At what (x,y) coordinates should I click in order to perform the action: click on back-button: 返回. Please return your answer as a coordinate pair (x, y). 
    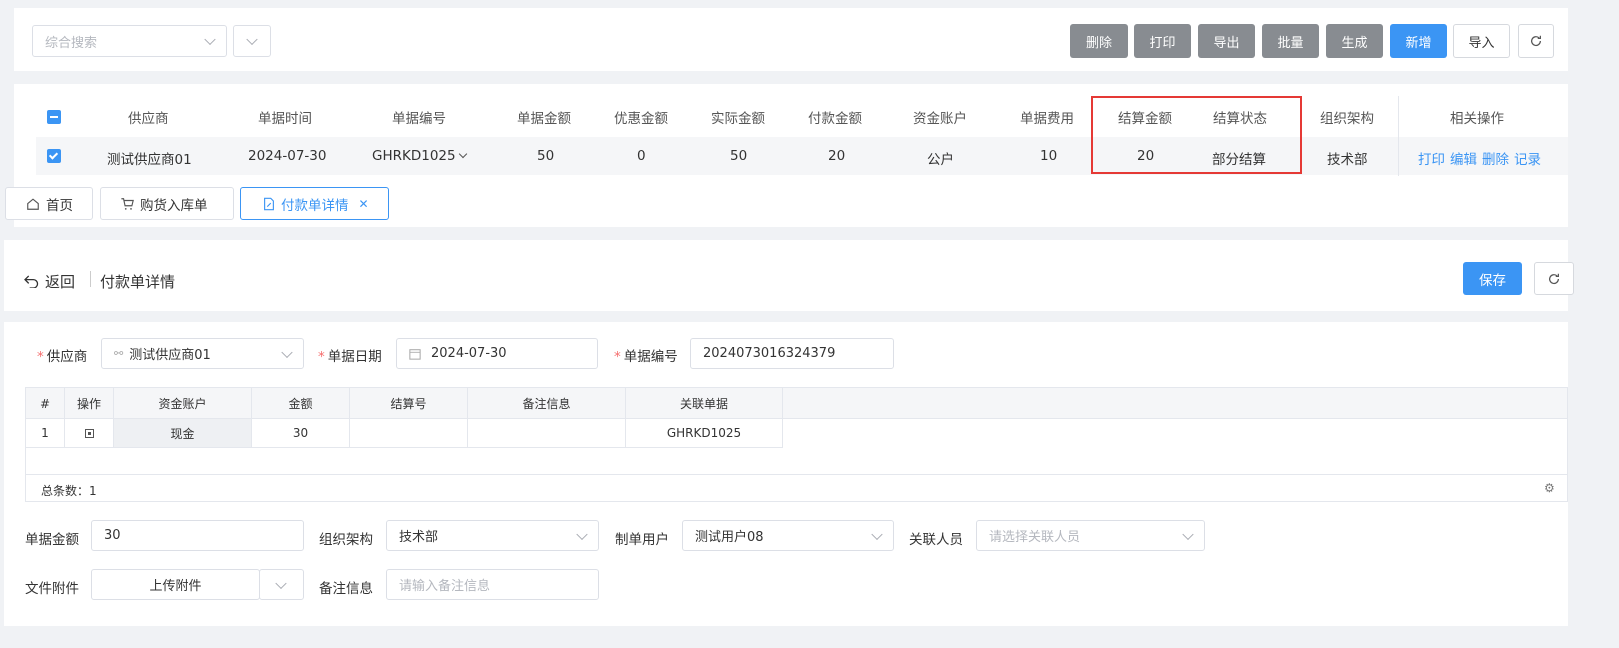
    Looking at the image, I should click on (49, 281).